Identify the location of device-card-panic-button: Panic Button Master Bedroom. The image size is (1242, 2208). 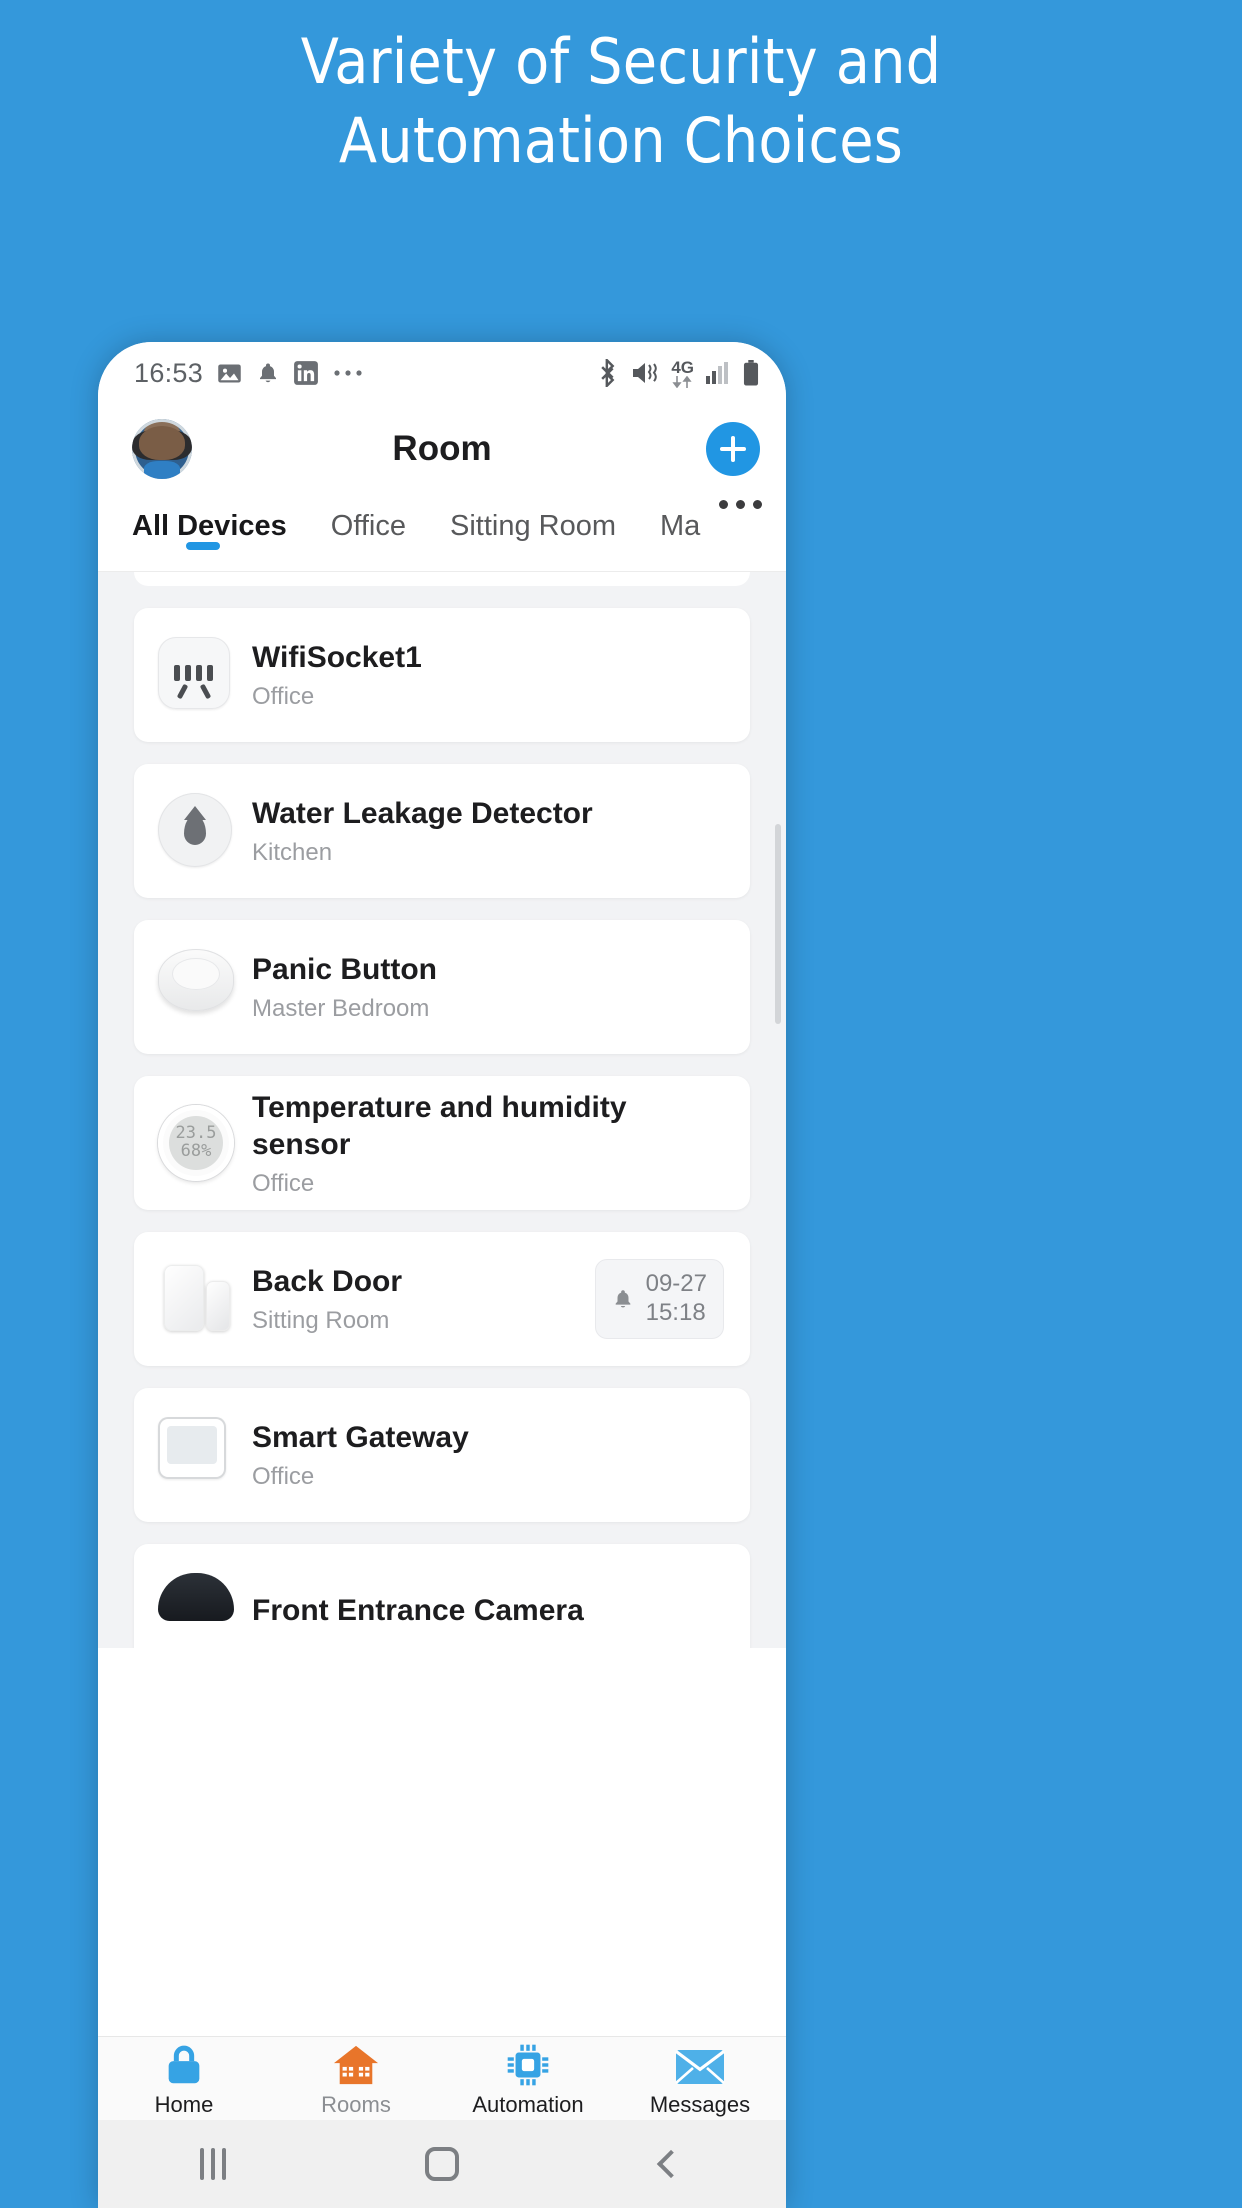
(442, 987).